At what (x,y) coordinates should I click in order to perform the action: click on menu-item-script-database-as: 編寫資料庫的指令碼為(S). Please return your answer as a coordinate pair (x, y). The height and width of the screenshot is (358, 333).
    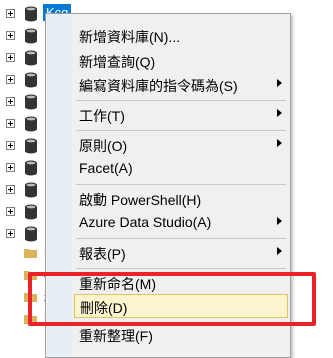
    Looking at the image, I should click on (168, 84).